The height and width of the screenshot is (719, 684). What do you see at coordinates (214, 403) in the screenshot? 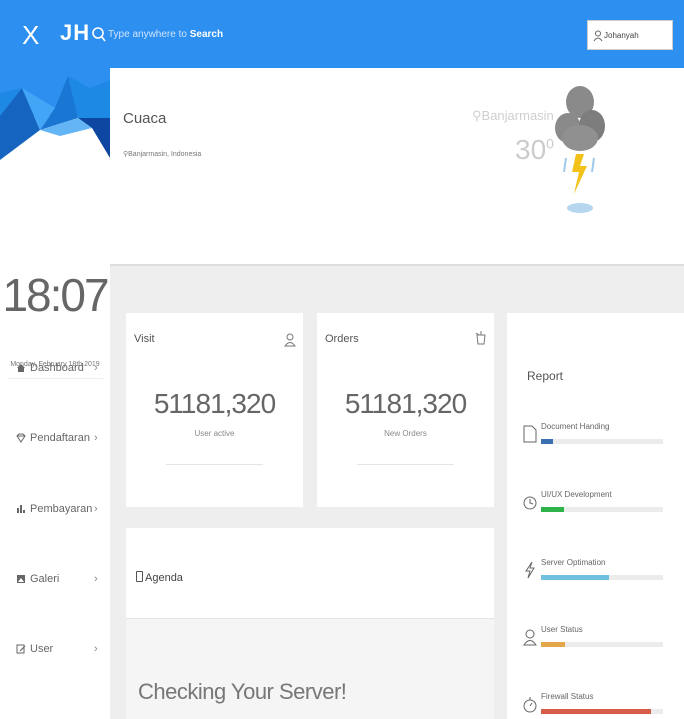
I see `visit-count: 51181,320` at bounding box center [214, 403].